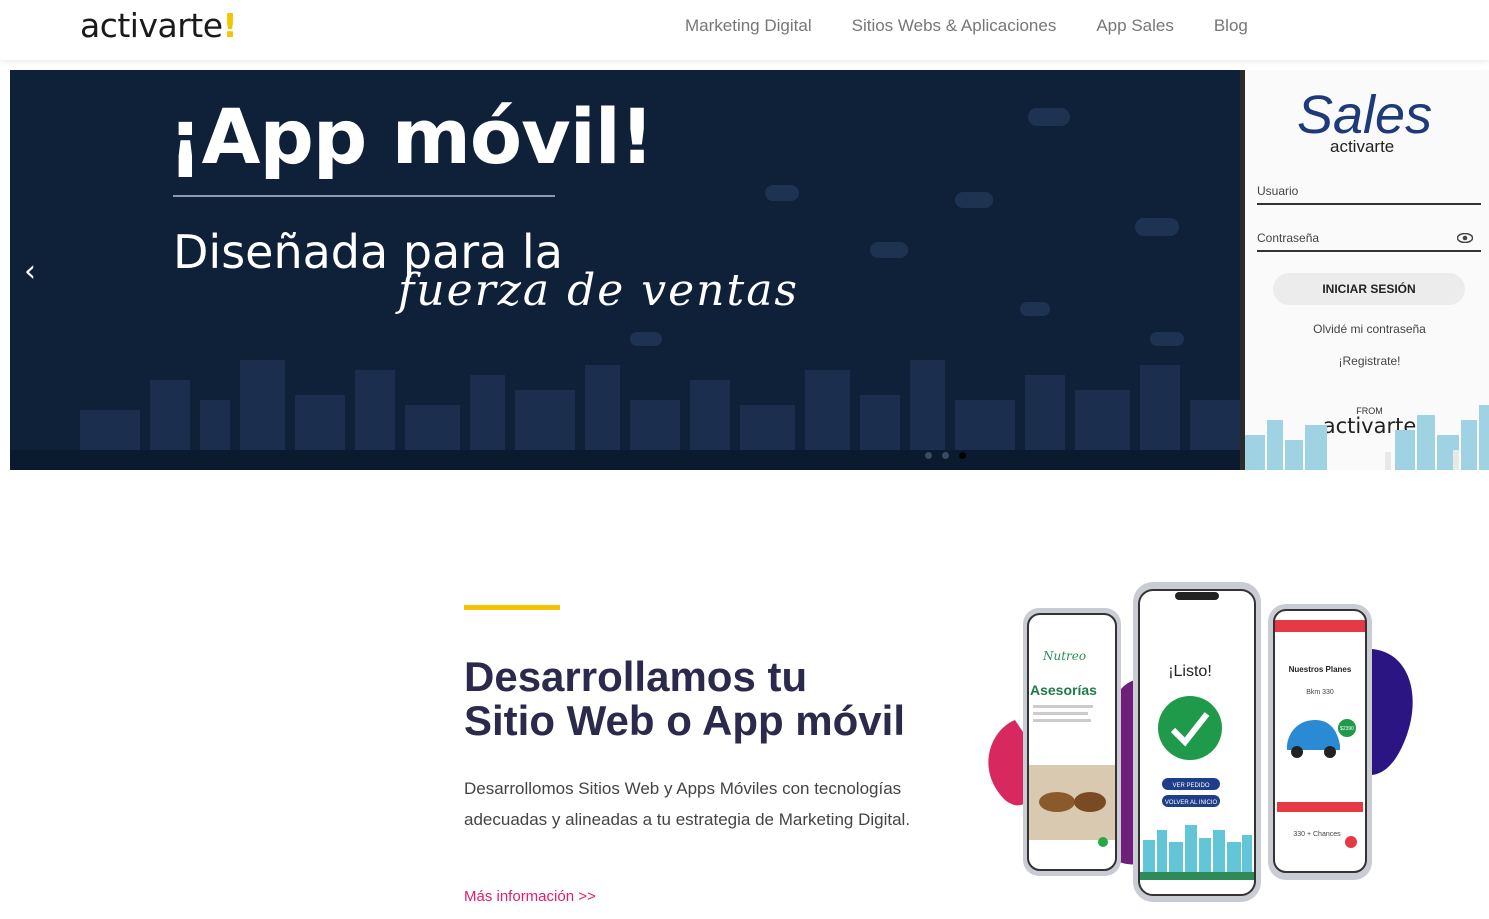 Image resolution: width=1489 pixels, height=919 pixels. What do you see at coordinates (1063, 690) in the screenshot?
I see `left-phone-title: Asesorías` at bounding box center [1063, 690].